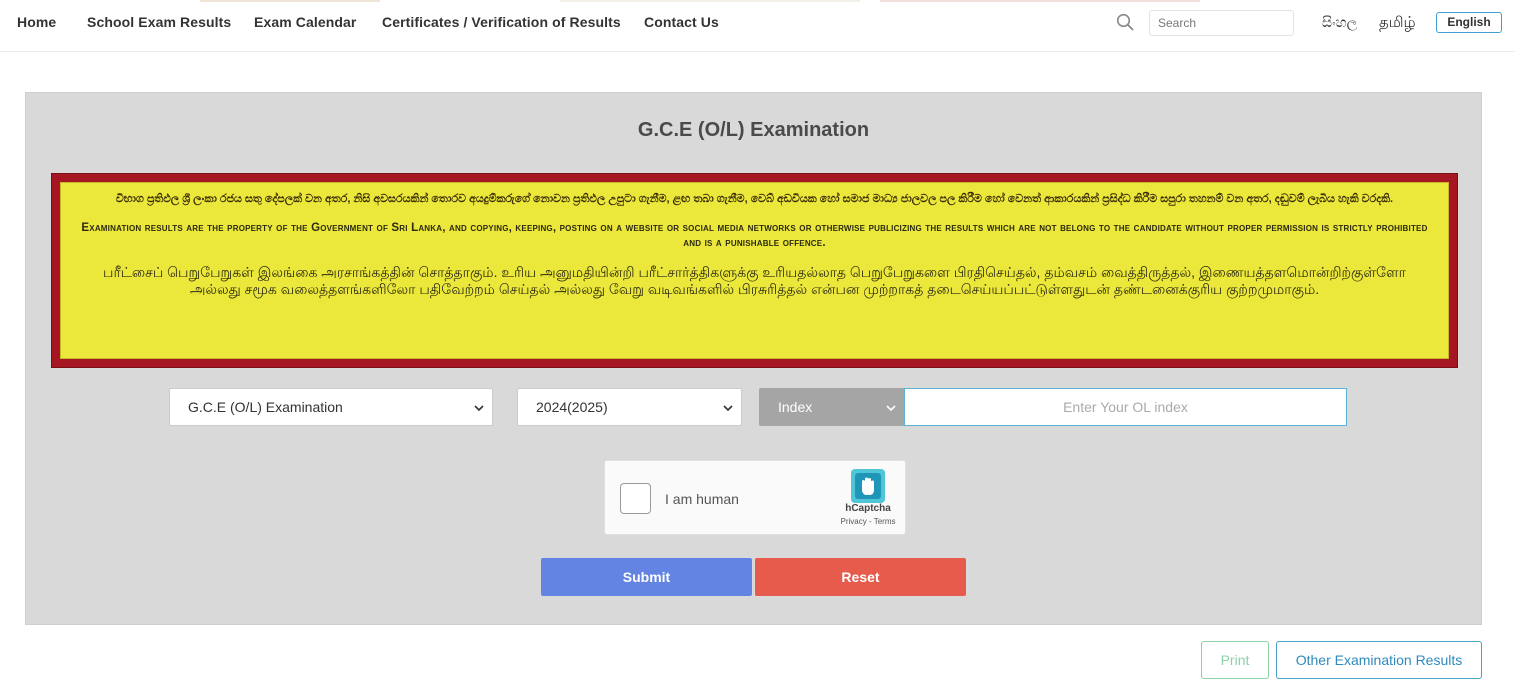  I want to click on hcaptcha-logo-icon, so click(868, 486).